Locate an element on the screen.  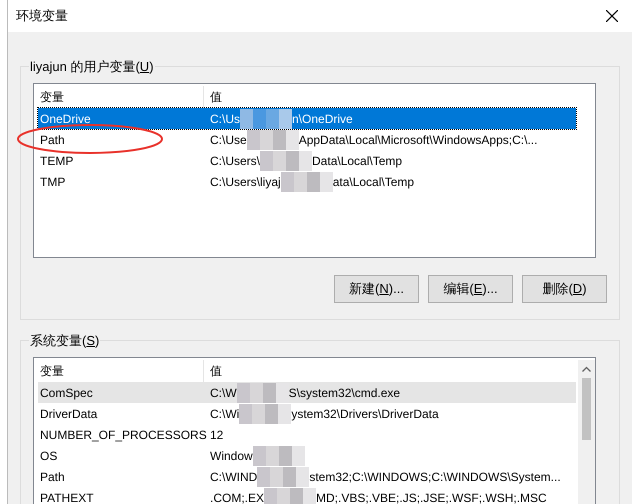
variable-value: C:\W is located at coordinates (223, 393).